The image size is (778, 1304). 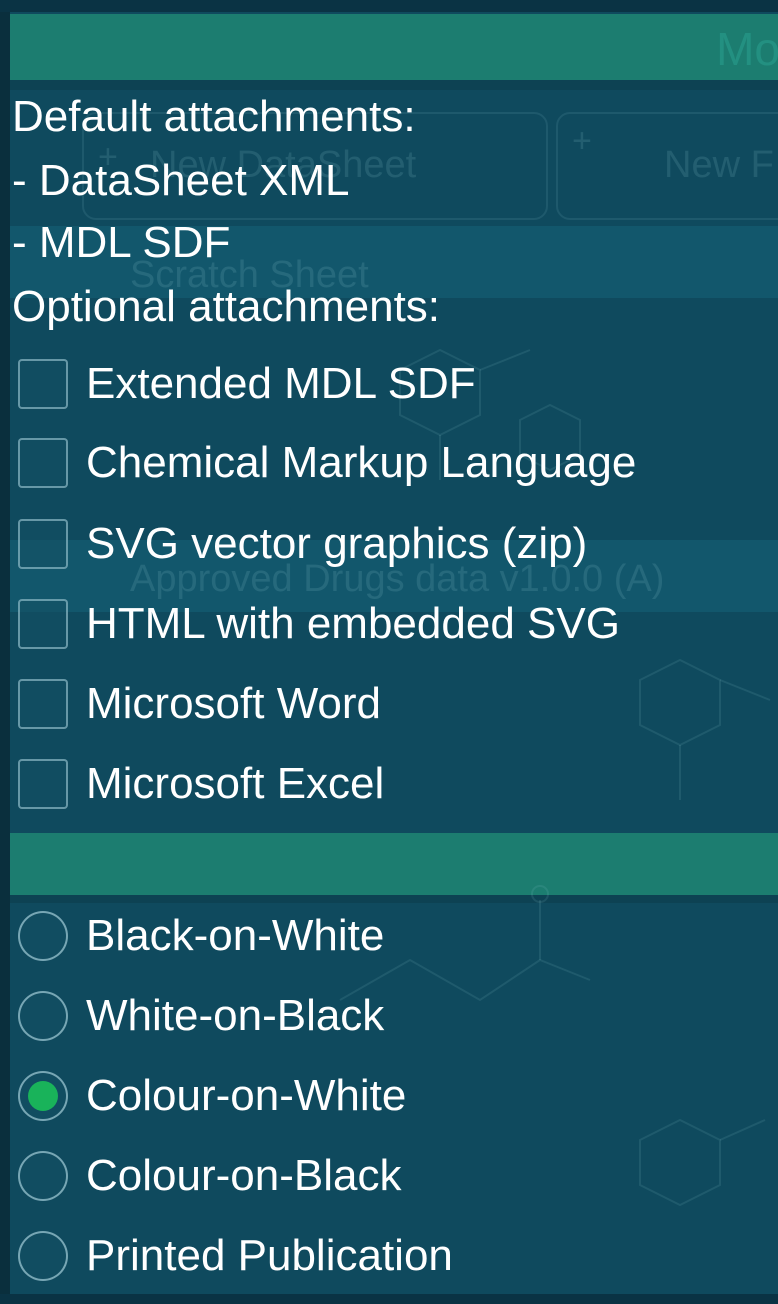 What do you see at coordinates (235, 935) in the screenshot?
I see `option-label: Black-on-White` at bounding box center [235, 935].